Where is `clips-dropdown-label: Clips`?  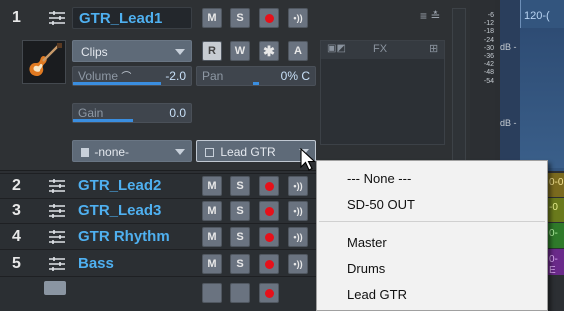 clips-dropdown-label: Clips is located at coordinates (94, 52).